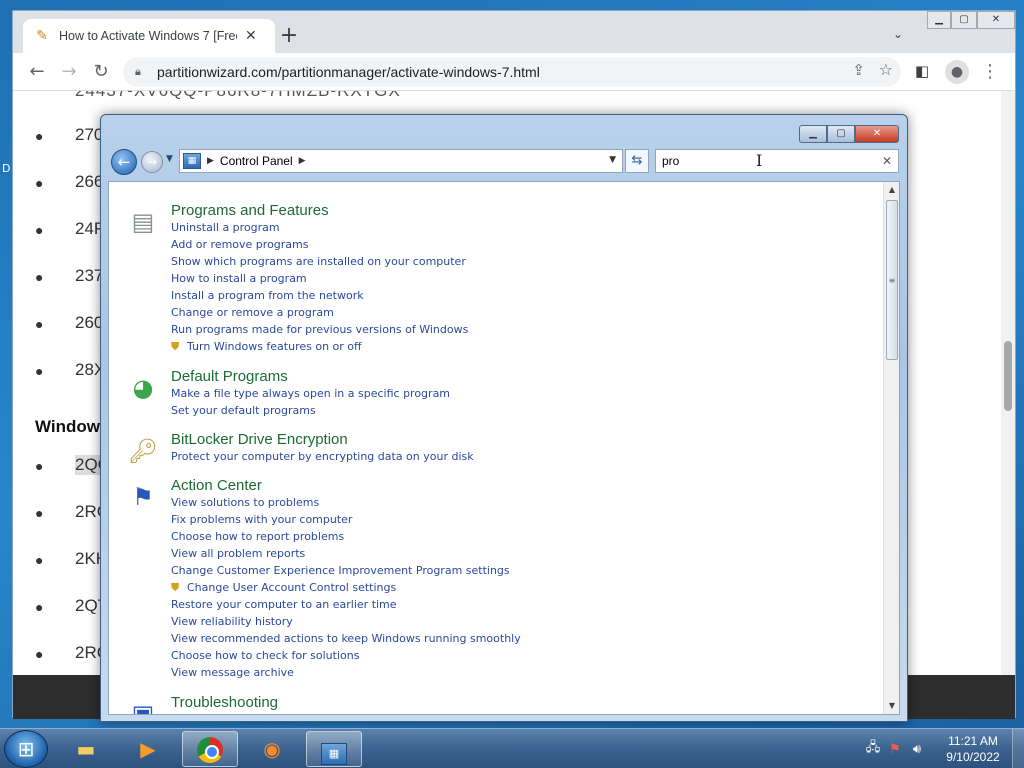 The image size is (1024, 768). What do you see at coordinates (251, 36) in the screenshot?
I see `close-tab-icon: ✕` at bounding box center [251, 36].